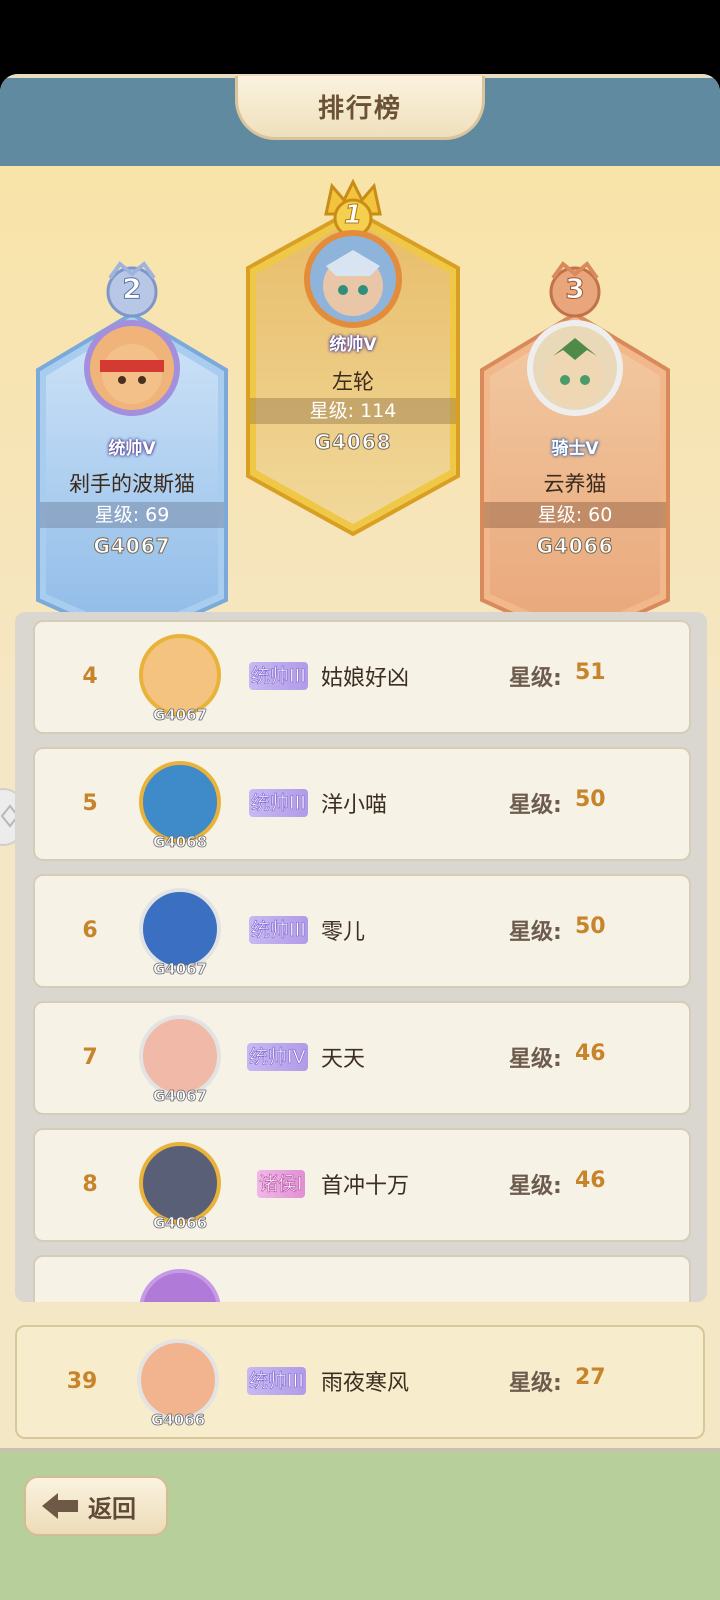  What do you see at coordinates (90, 1184) in the screenshot?
I see `row-rank: 8` at bounding box center [90, 1184].